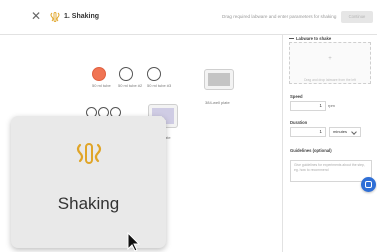 The image size is (377, 252). What do you see at coordinates (296, 96) in the screenshot?
I see `speed-label: Speed` at bounding box center [296, 96].